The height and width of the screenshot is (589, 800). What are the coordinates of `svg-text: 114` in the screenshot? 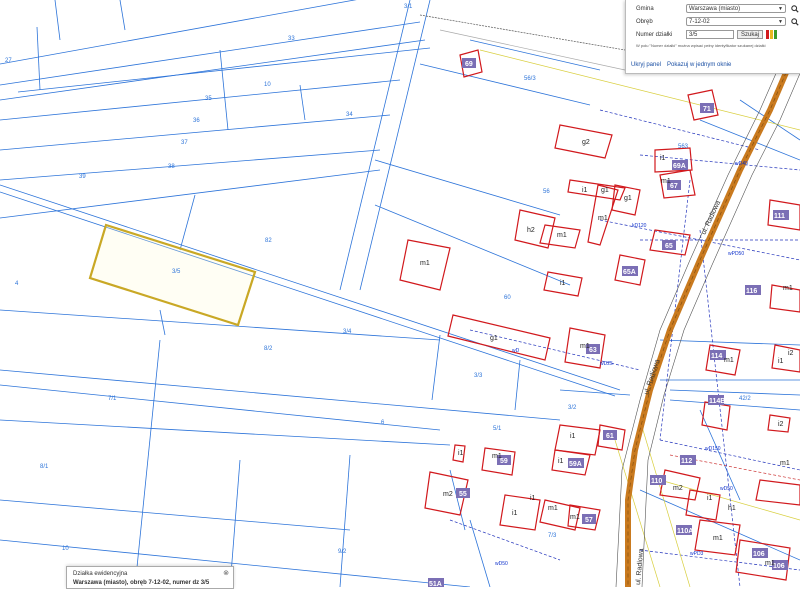 It's located at (716, 356).